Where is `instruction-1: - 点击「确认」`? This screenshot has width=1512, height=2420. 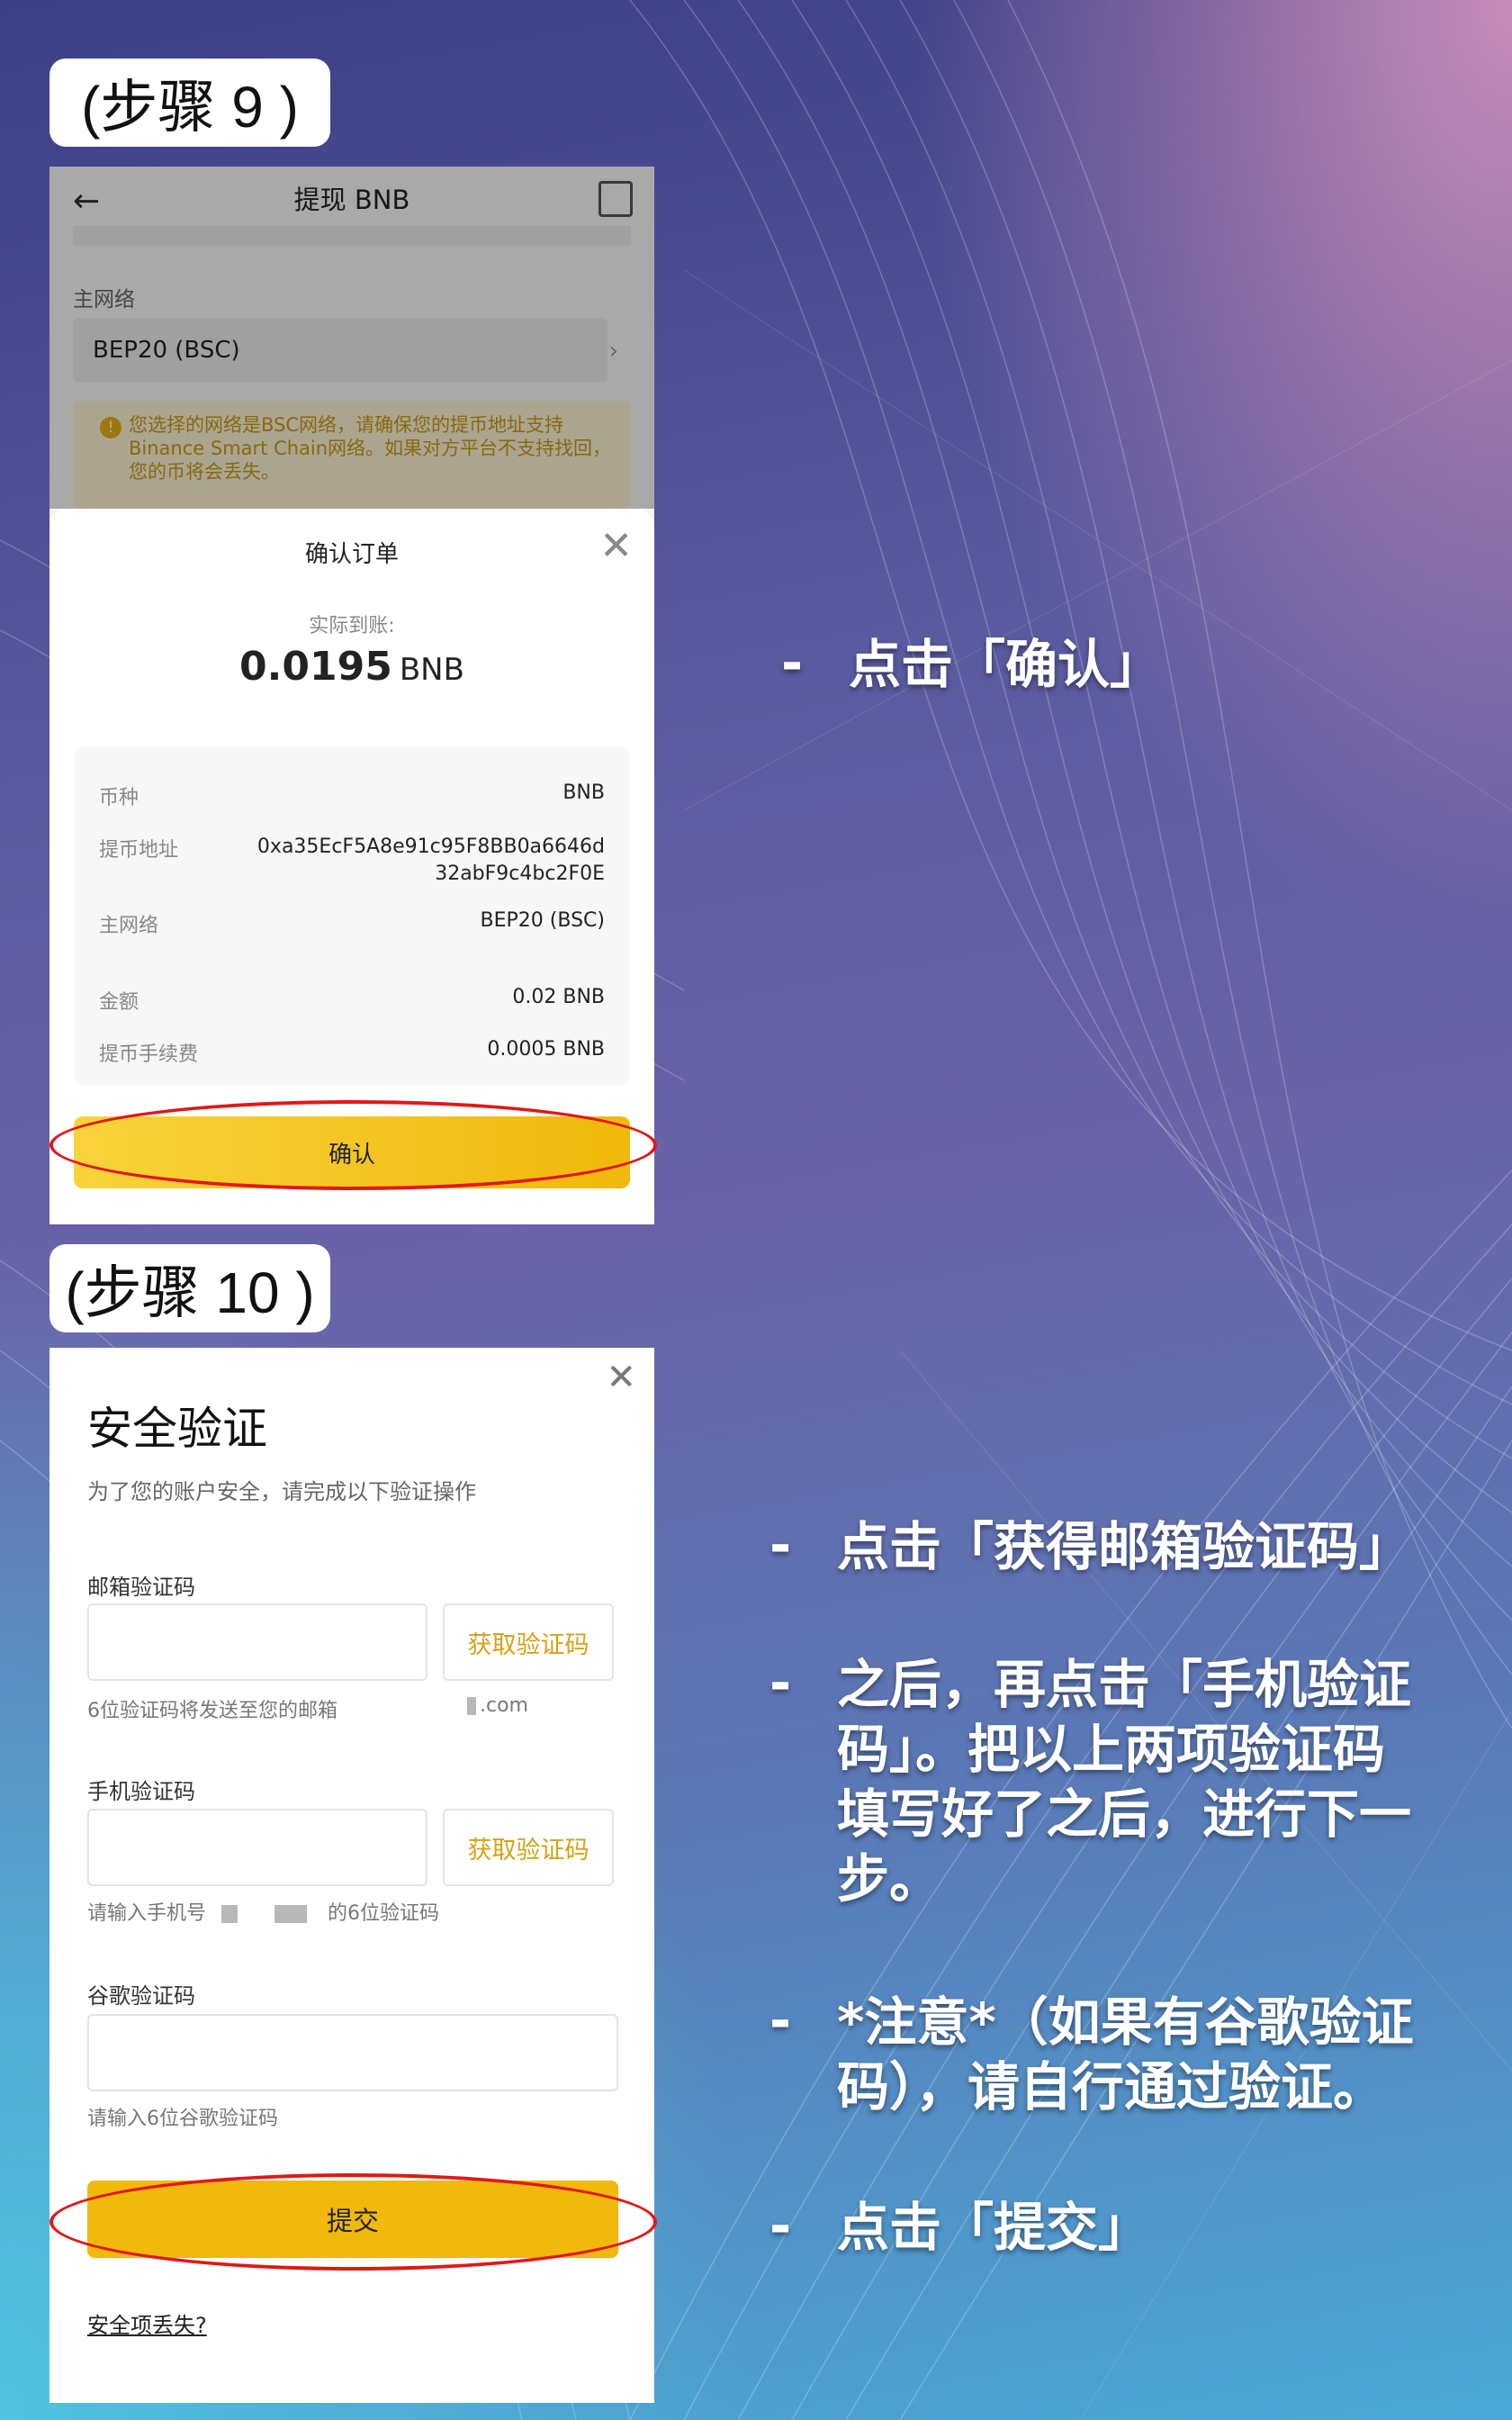
instruction-1: - 点击「确认」 is located at coordinates (1132, 668).